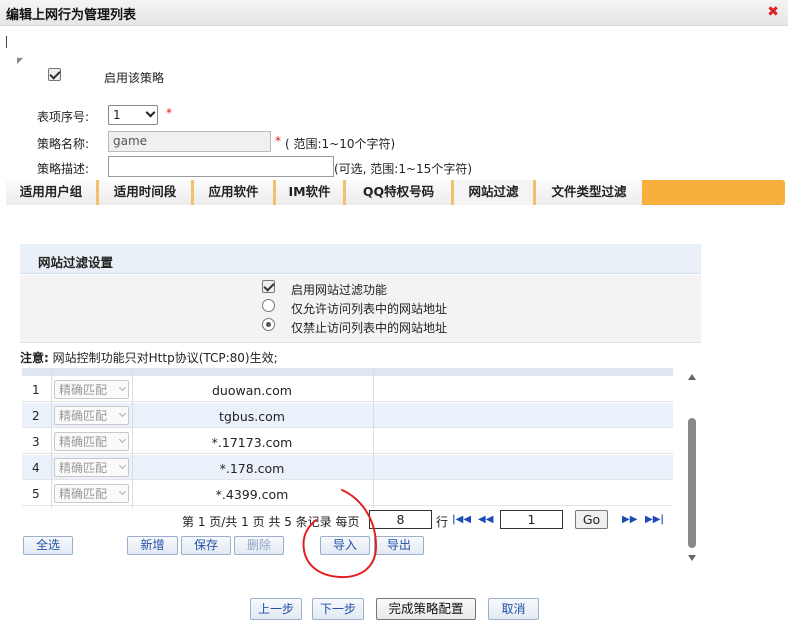  What do you see at coordinates (339, 290) in the screenshot?
I see `enable-filter-label: 启用网站过滤功能` at bounding box center [339, 290].